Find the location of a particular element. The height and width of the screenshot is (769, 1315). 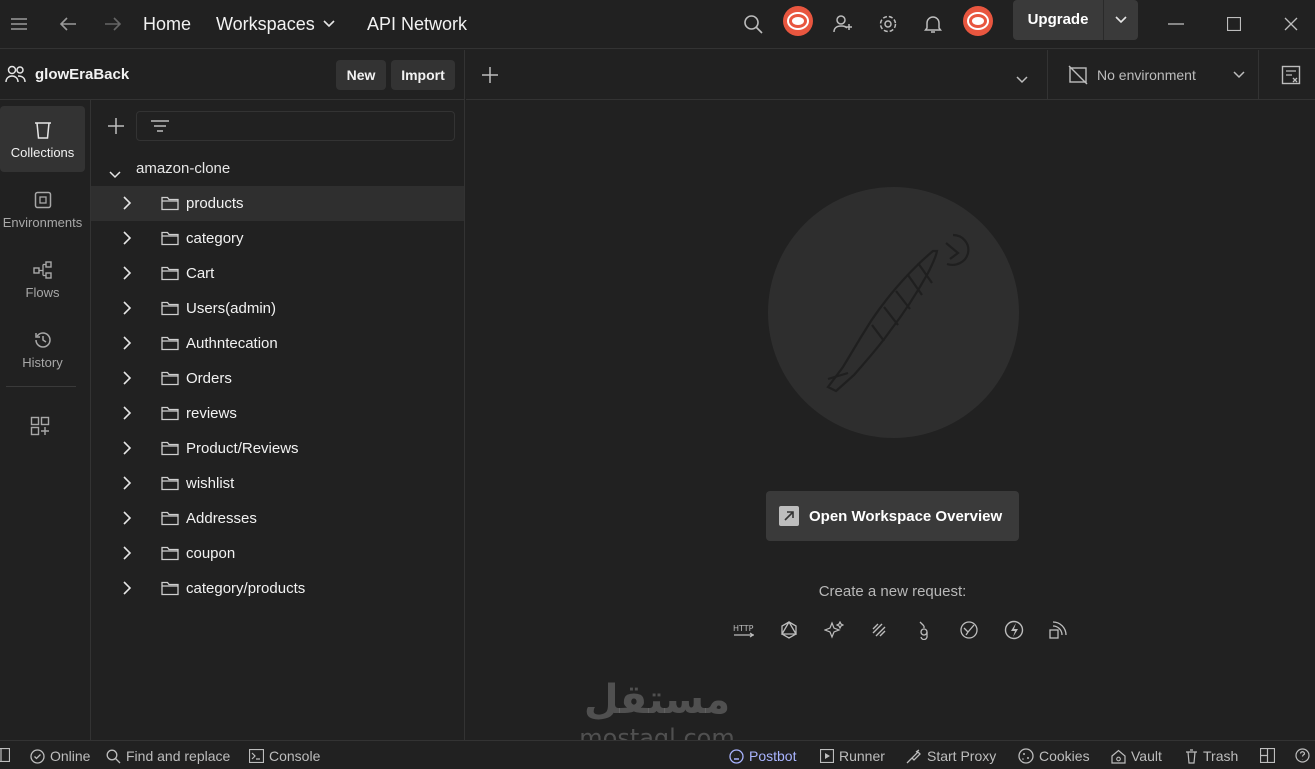

back-arrow-icon is located at coordinates (68, 24).